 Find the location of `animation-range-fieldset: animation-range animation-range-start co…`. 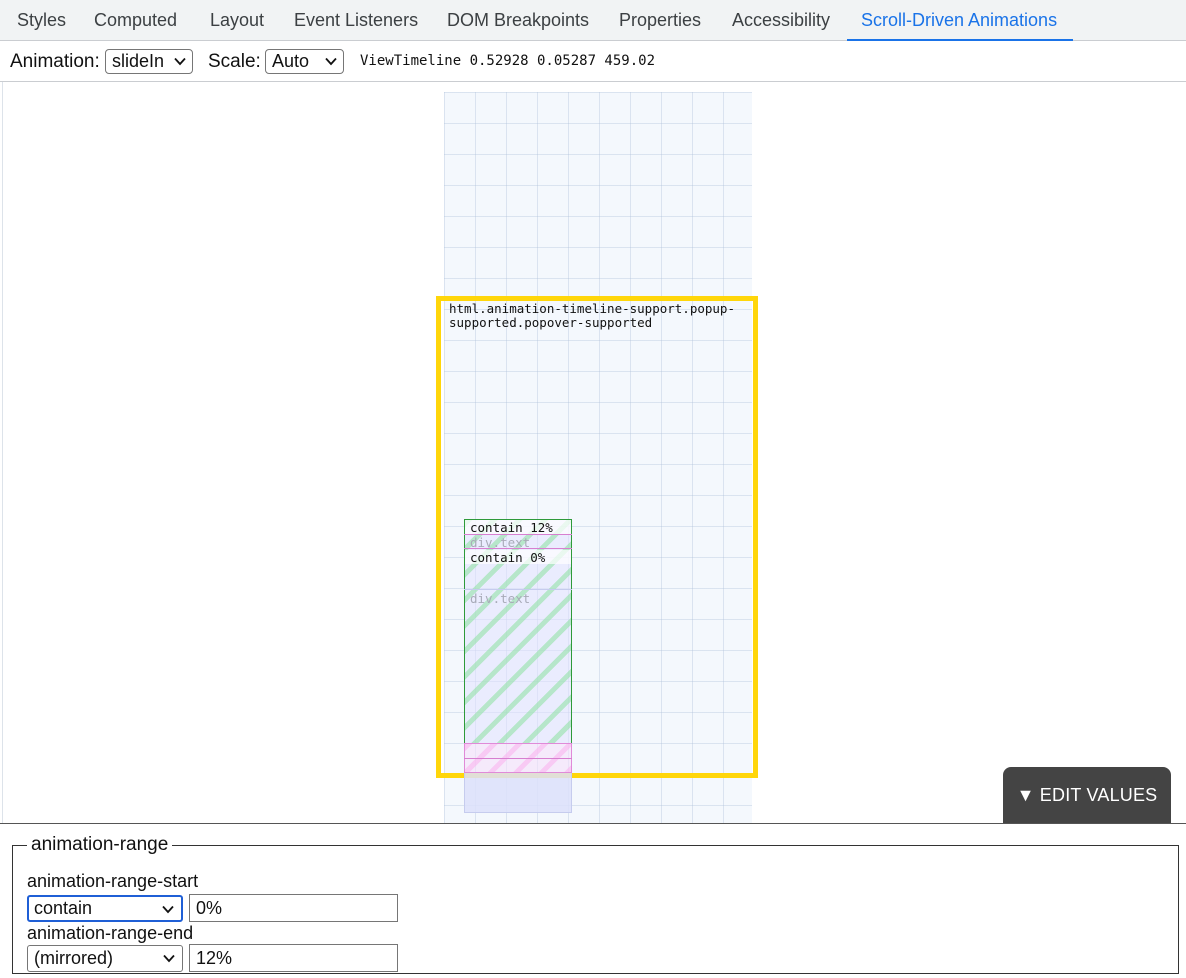

animation-range-fieldset: animation-range animation-range-start co… is located at coordinates (595, 904).